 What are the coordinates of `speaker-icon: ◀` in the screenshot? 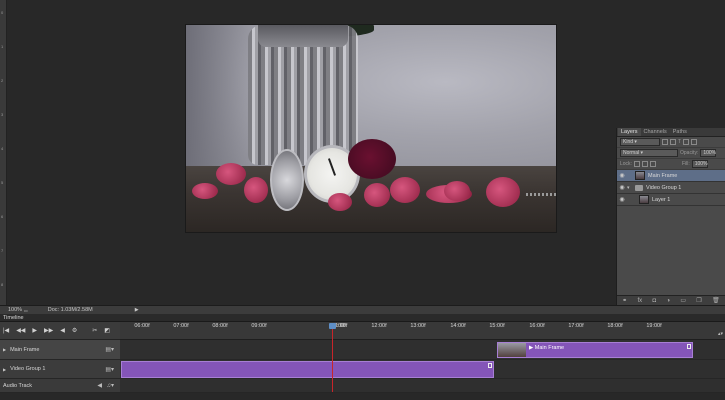 It's located at (99, 385).